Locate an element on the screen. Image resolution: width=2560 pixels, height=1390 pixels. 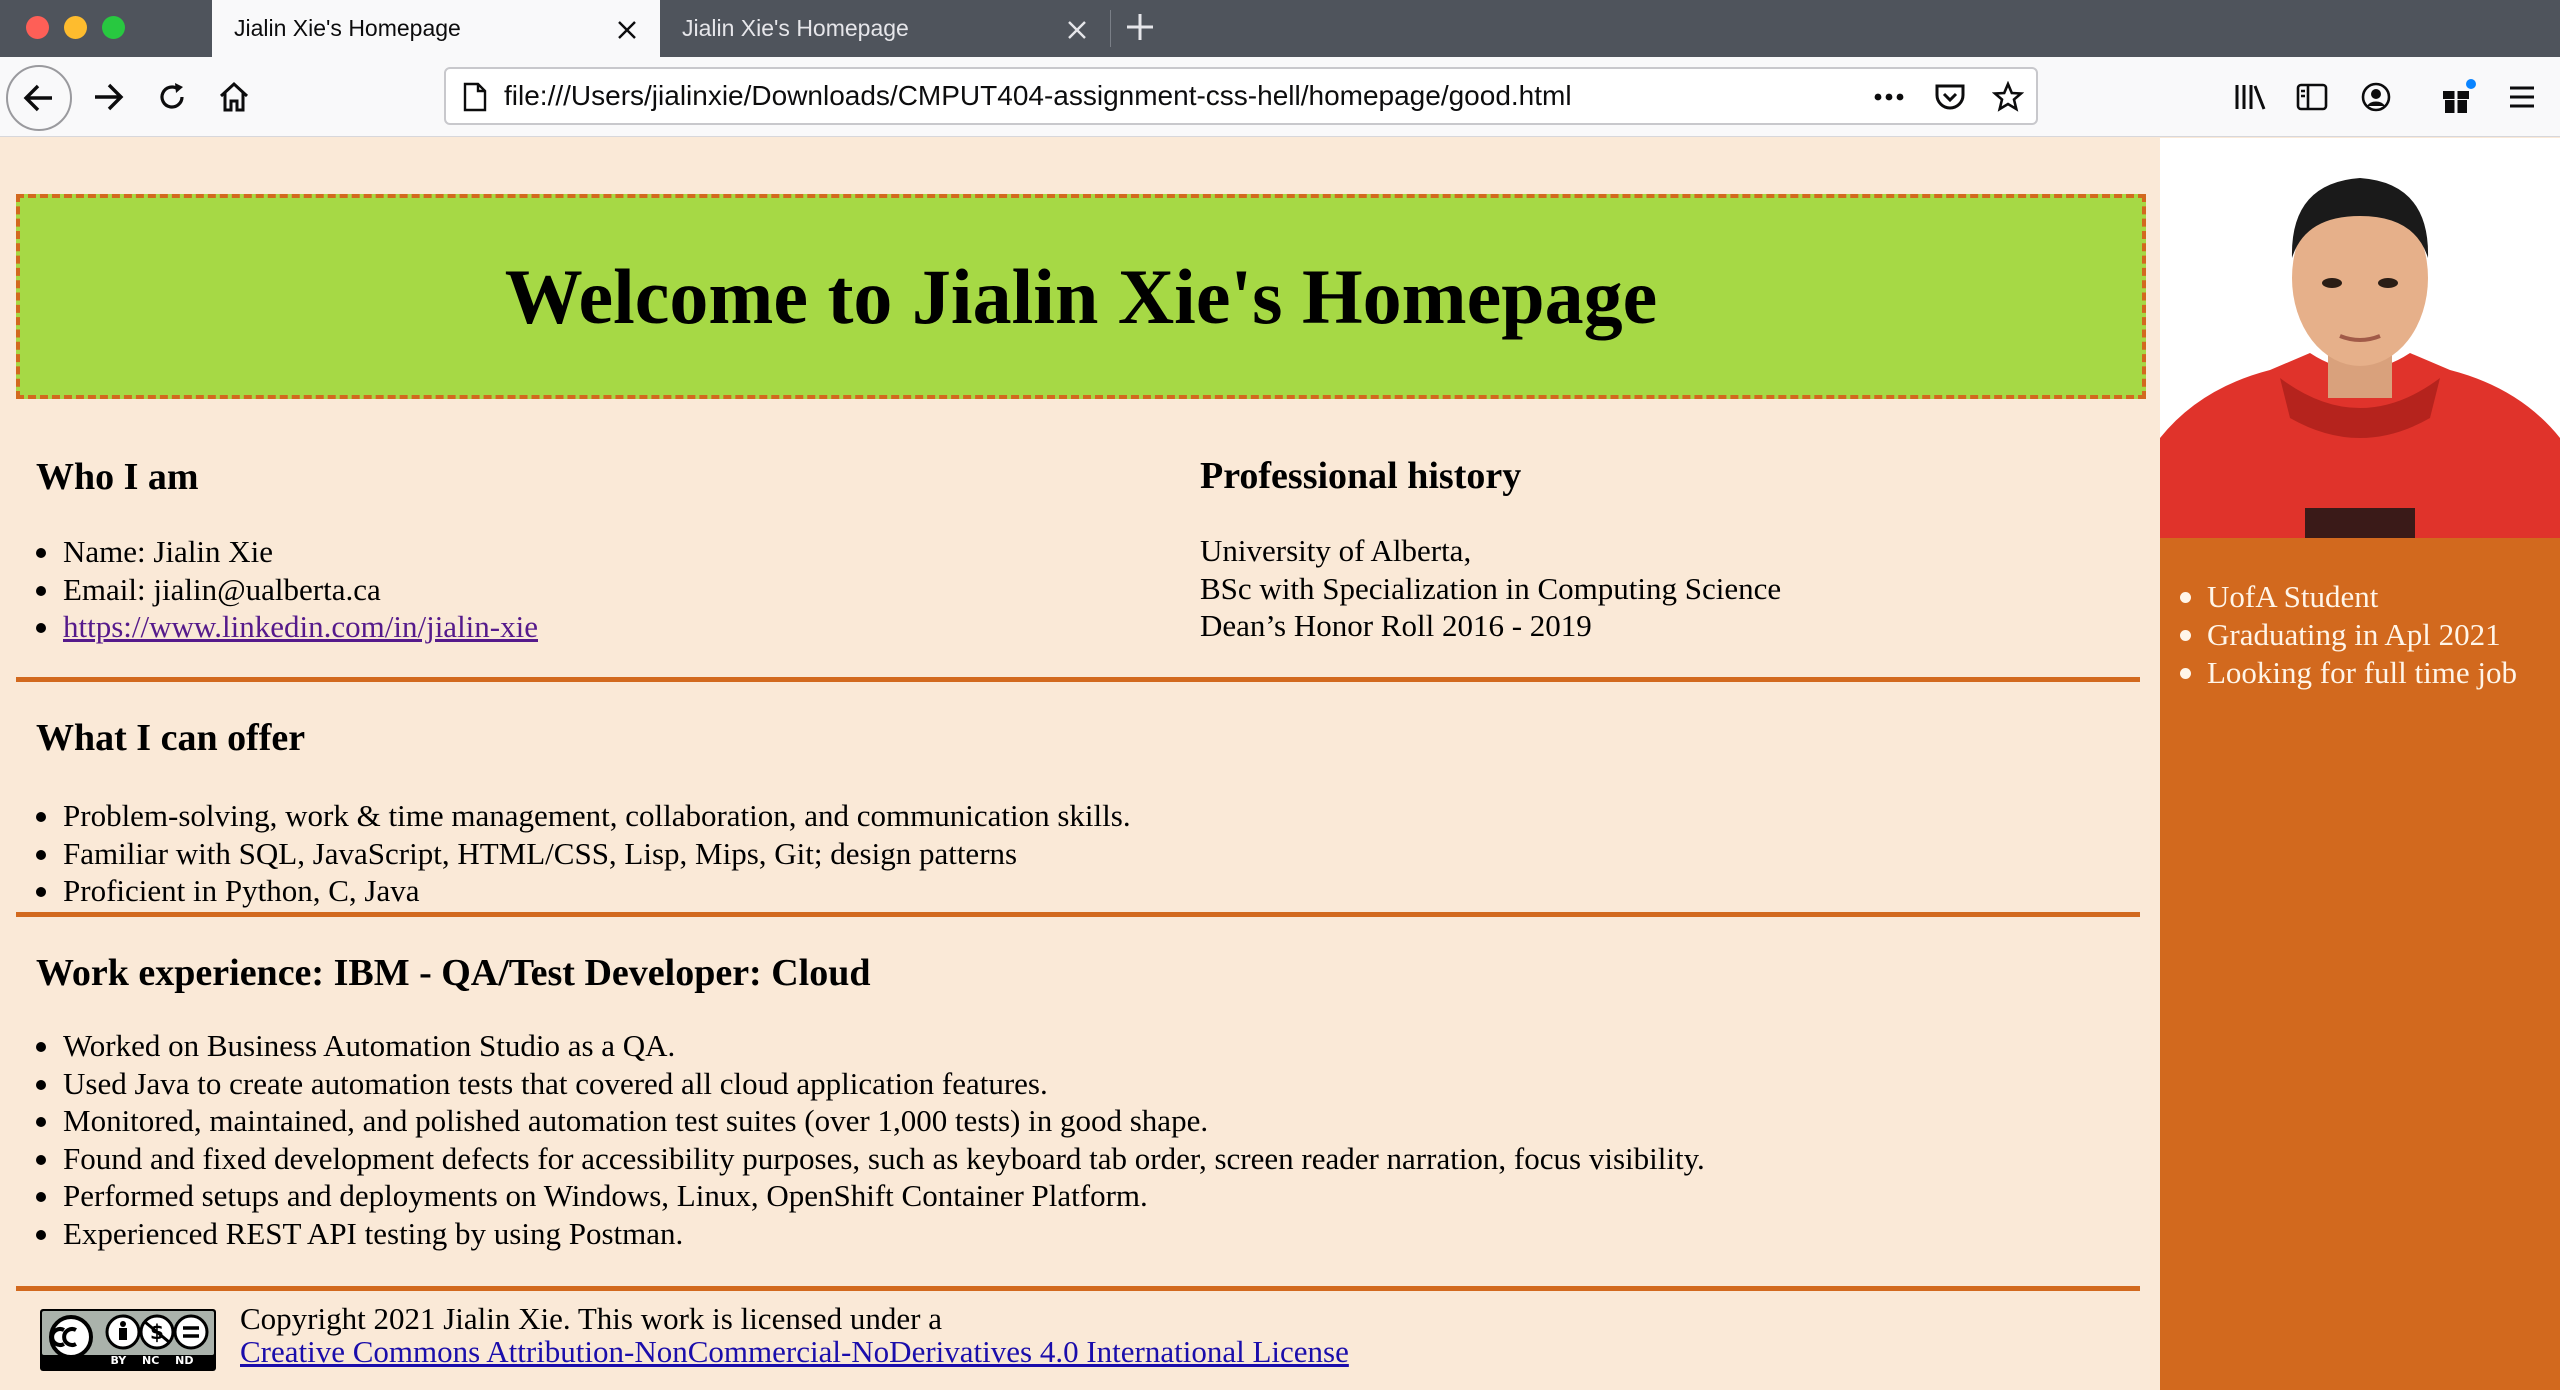
tab-active: Jialin Xie's Homepage is located at coordinates (436, 28).